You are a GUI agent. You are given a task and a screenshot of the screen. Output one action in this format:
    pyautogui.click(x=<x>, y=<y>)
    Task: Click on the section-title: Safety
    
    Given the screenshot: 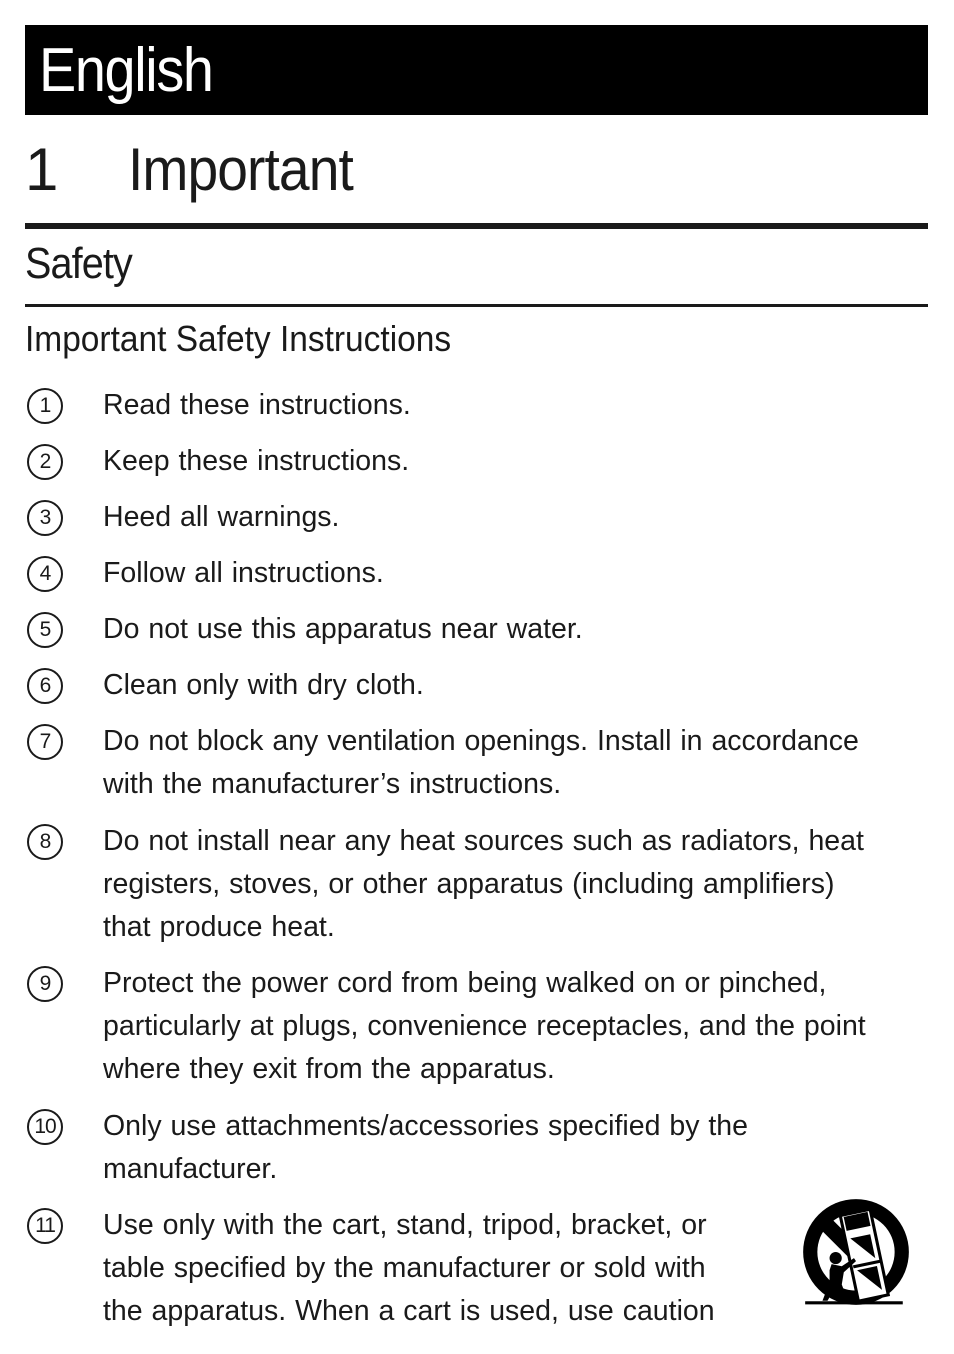 What is the action you would take?
    pyautogui.click(x=79, y=263)
    